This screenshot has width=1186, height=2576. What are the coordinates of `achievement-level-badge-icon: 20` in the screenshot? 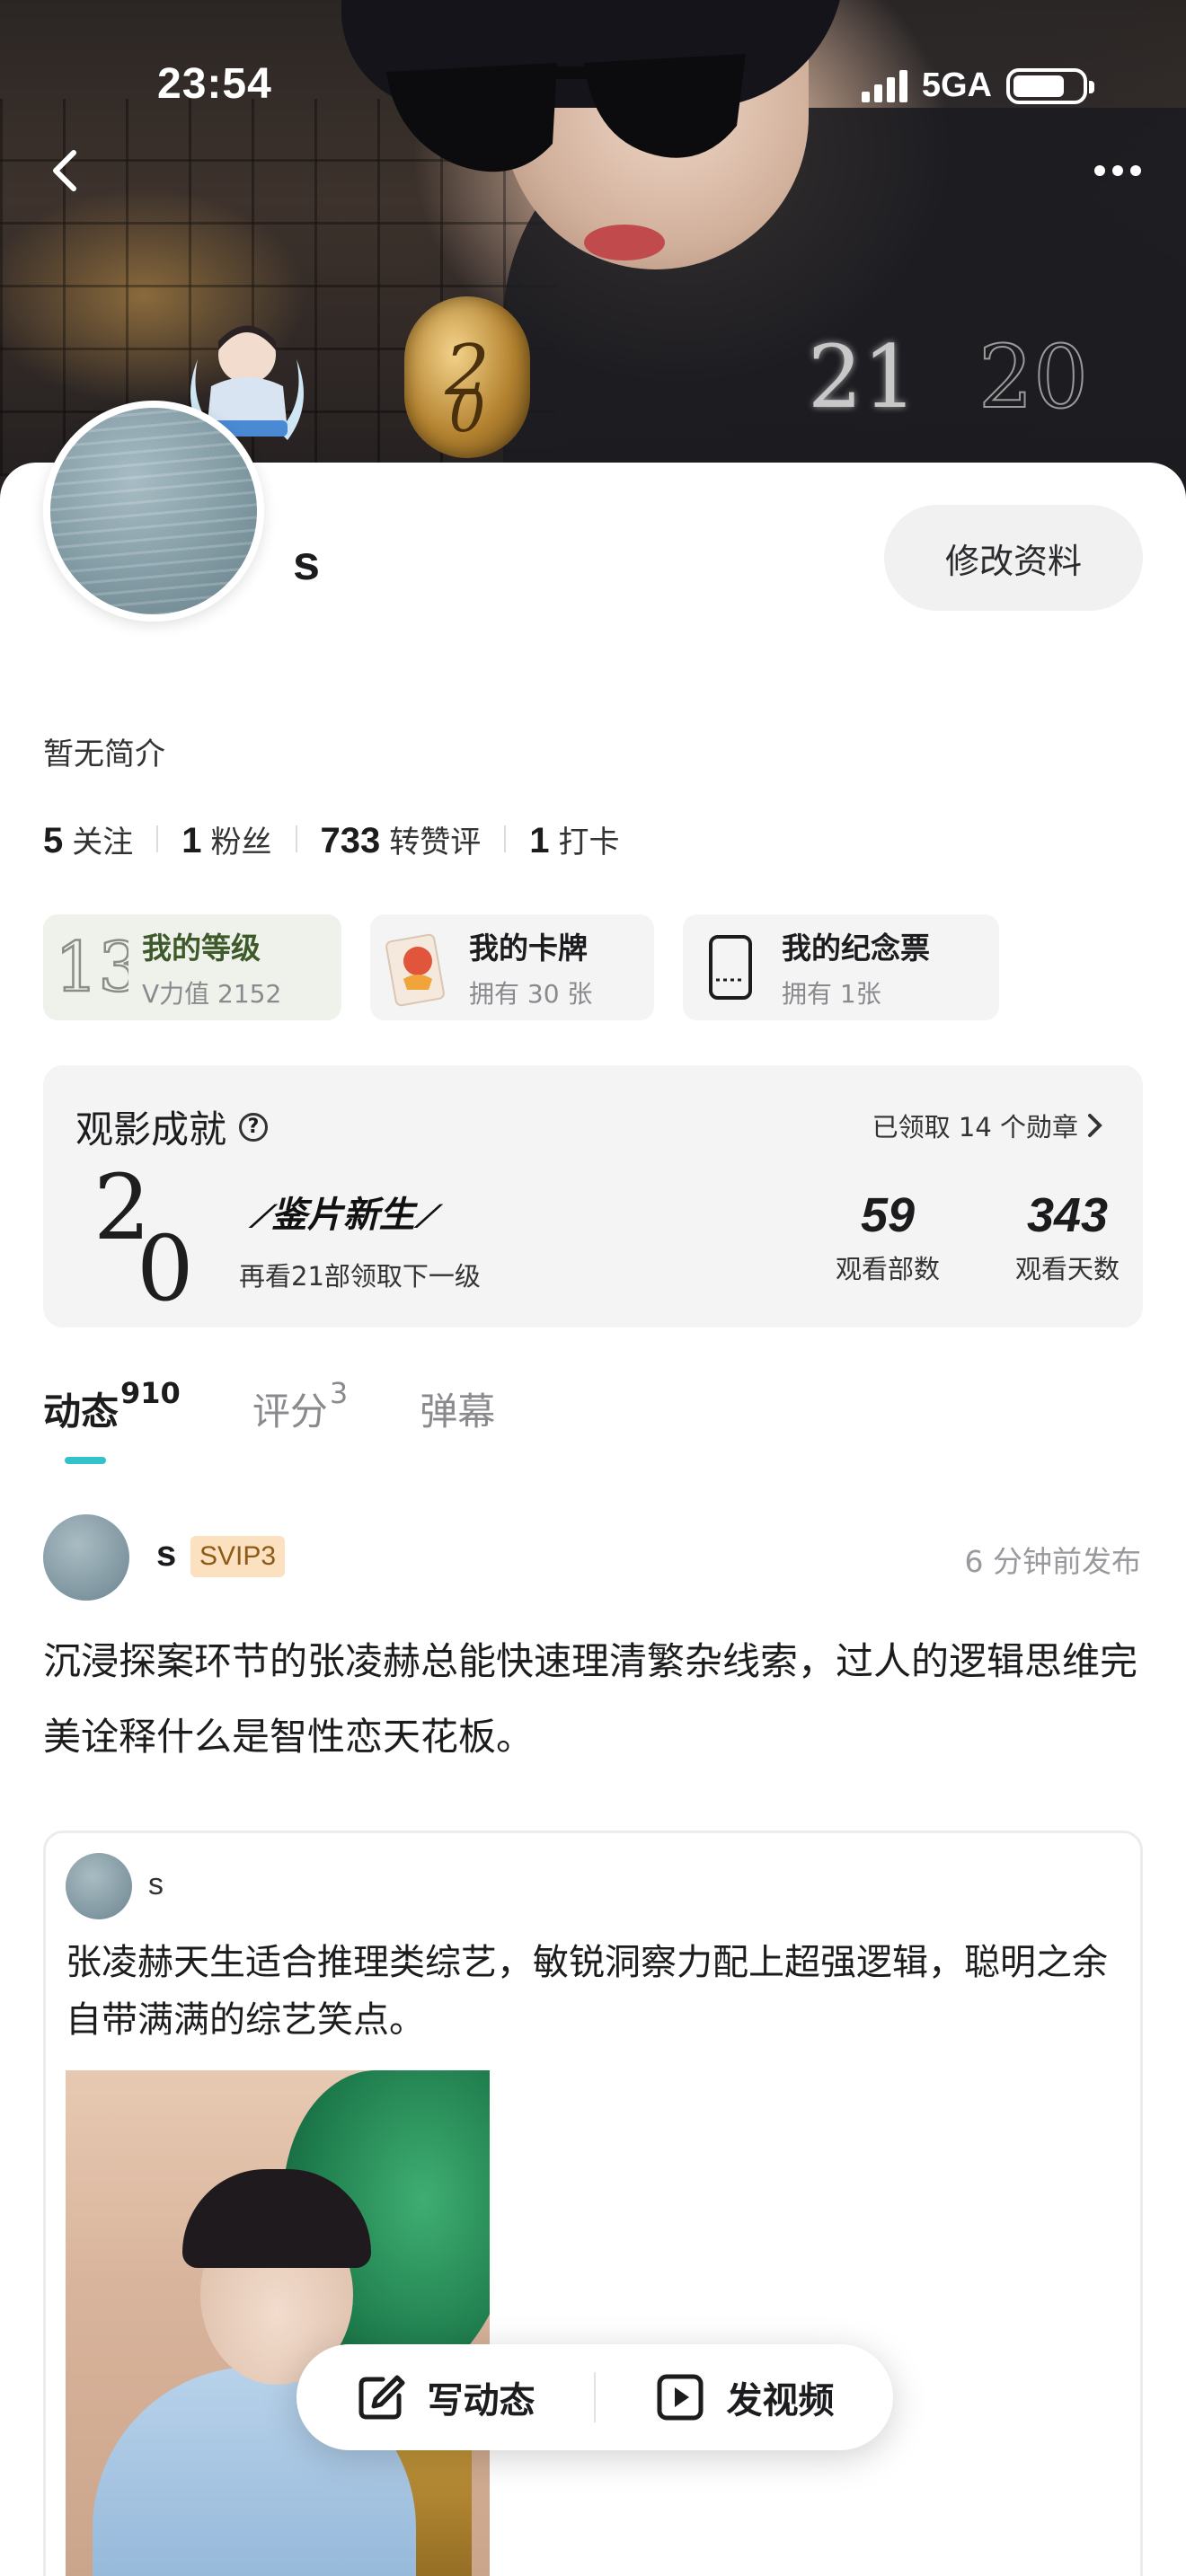 It's located at (143, 1238).